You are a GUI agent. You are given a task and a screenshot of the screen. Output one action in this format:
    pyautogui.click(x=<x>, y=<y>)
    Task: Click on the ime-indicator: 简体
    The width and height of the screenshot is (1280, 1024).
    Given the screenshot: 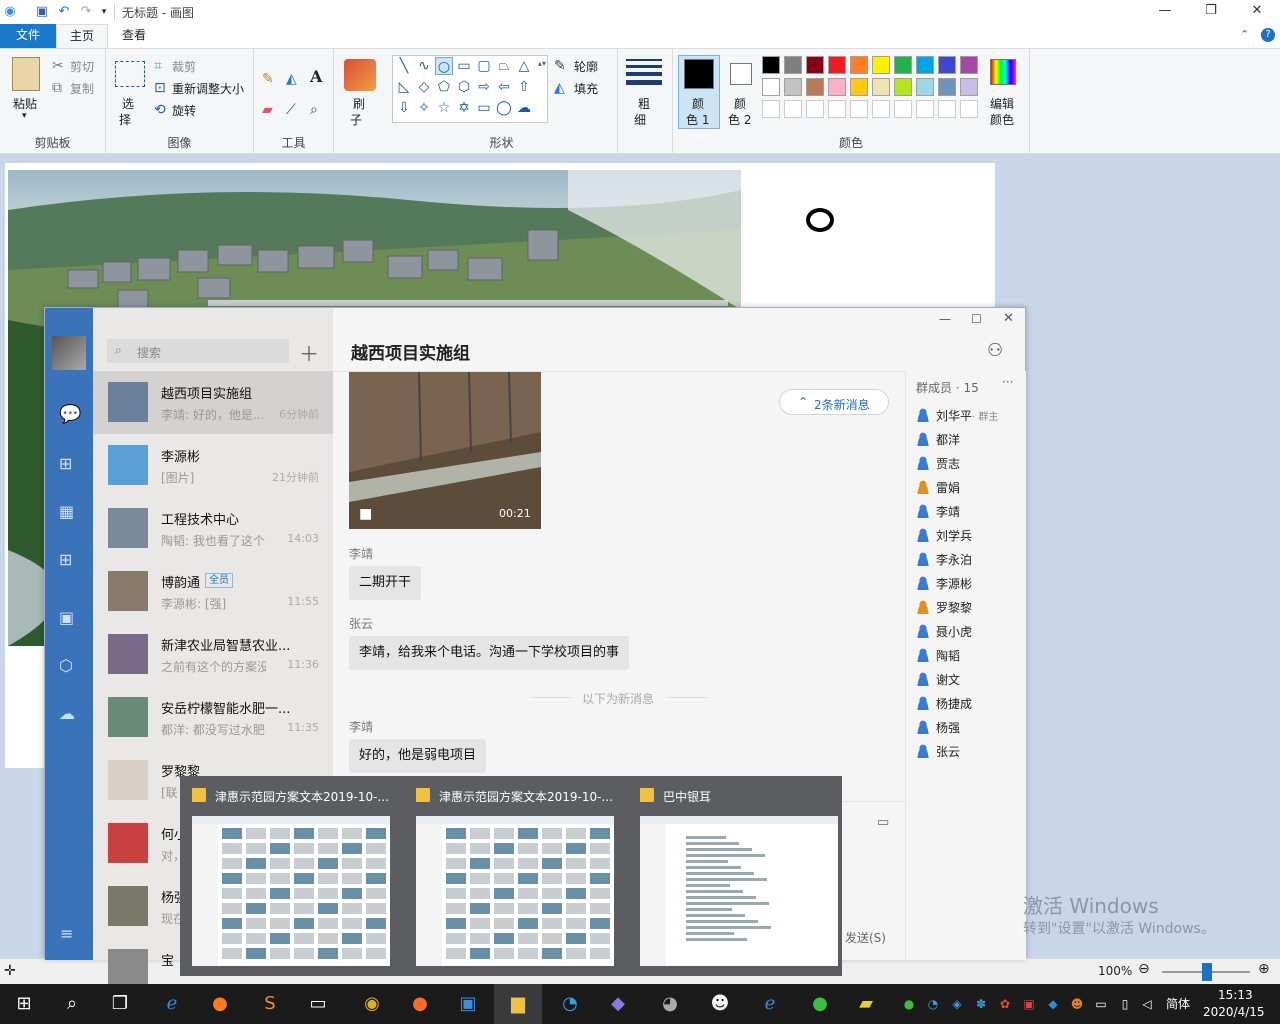 What is the action you would take?
    pyautogui.click(x=1178, y=1003)
    